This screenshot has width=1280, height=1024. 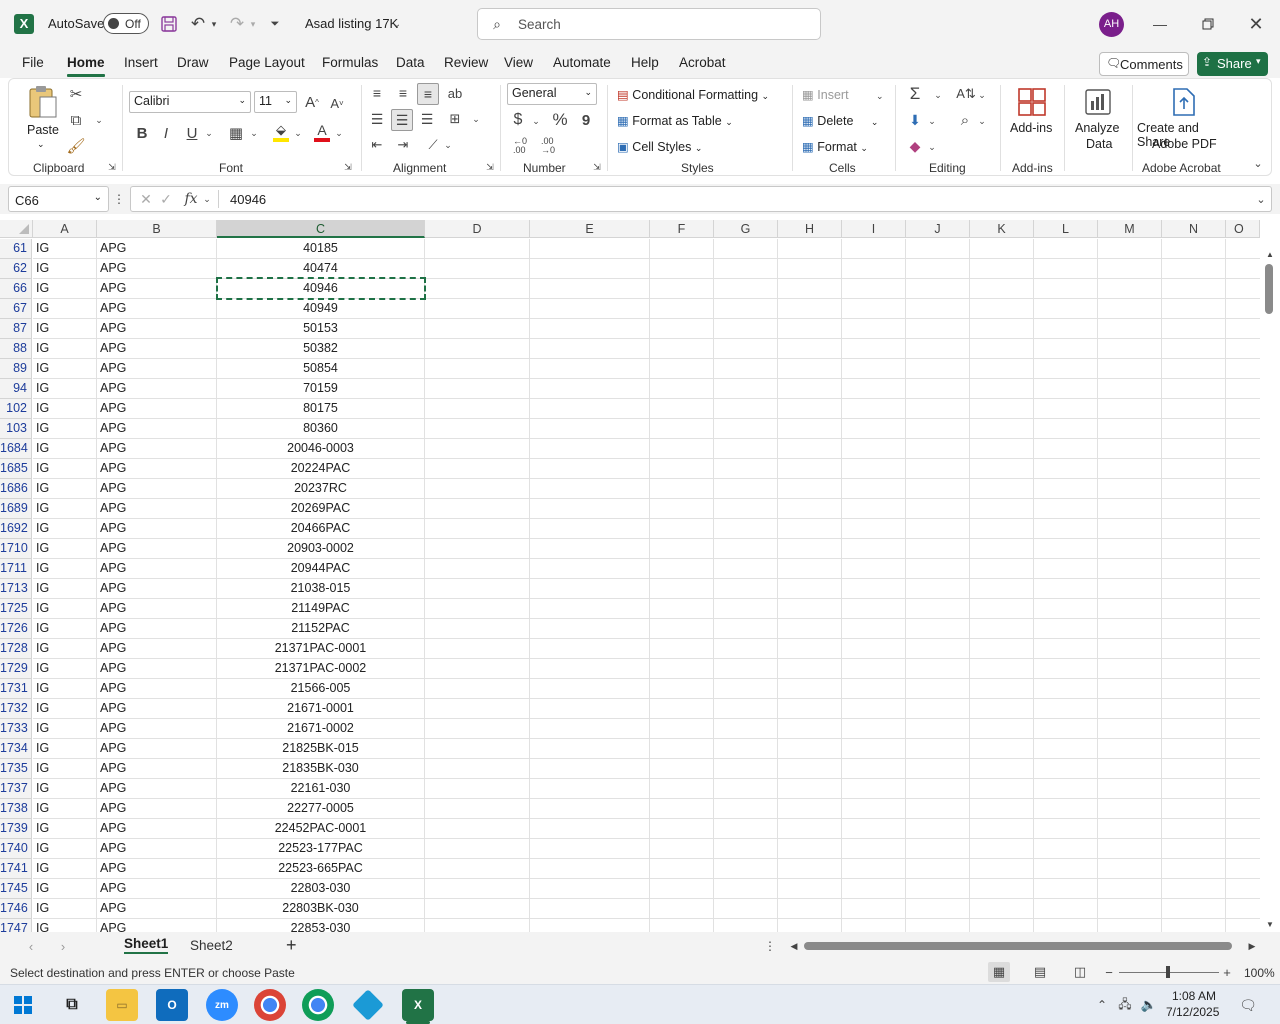 What do you see at coordinates (16, 529) in the screenshot?
I see `row-header: 1692` at bounding box center [16, 529].